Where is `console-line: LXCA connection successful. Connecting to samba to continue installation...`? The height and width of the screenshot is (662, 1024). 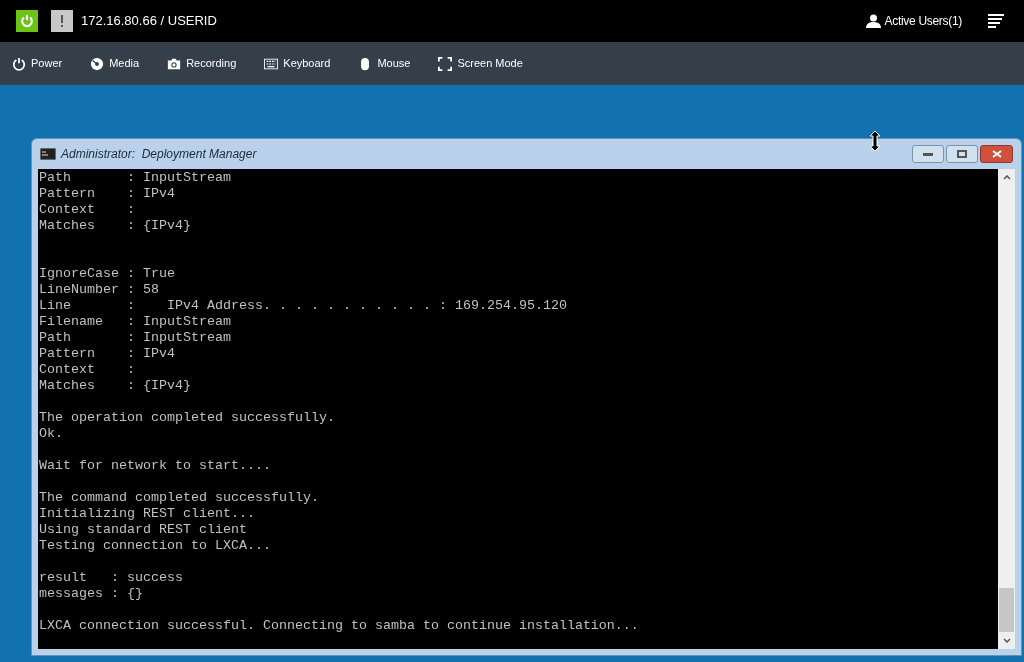
console-line: LXCA connection successful. Connecting to samba to continue installation... is located at coordinates (339, 626).